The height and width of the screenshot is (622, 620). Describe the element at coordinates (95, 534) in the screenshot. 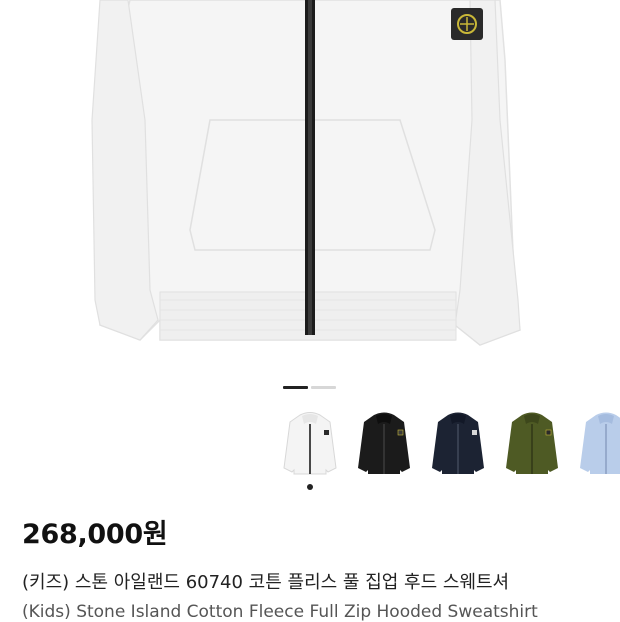

I see `product-price: 268,000원` at that location.